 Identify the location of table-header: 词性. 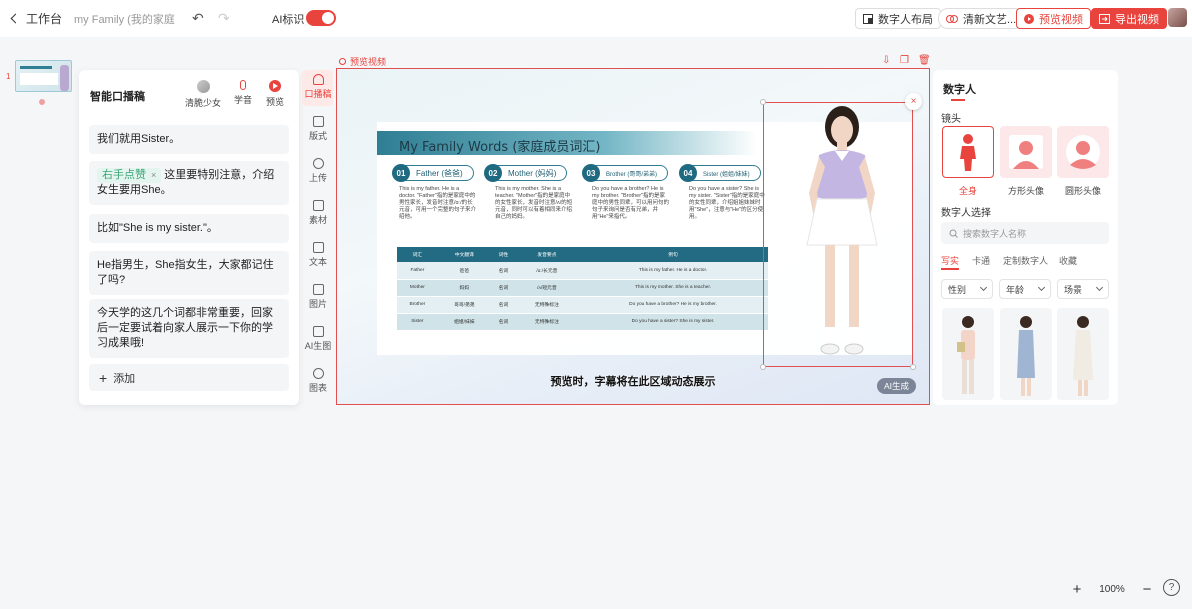
(503, 254).